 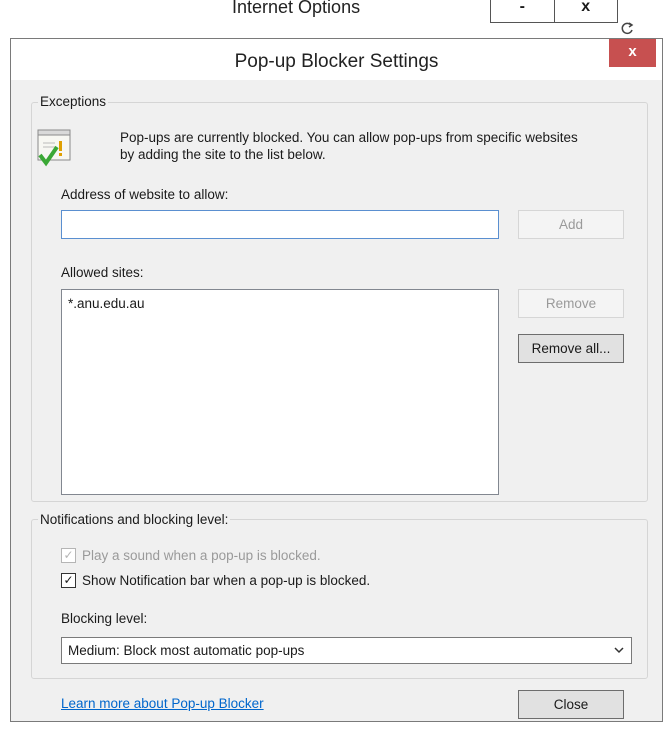 I want to click on play-sound-row: ✓ Play a sound when a pop-up is blocked., so click(x=191, y=555).